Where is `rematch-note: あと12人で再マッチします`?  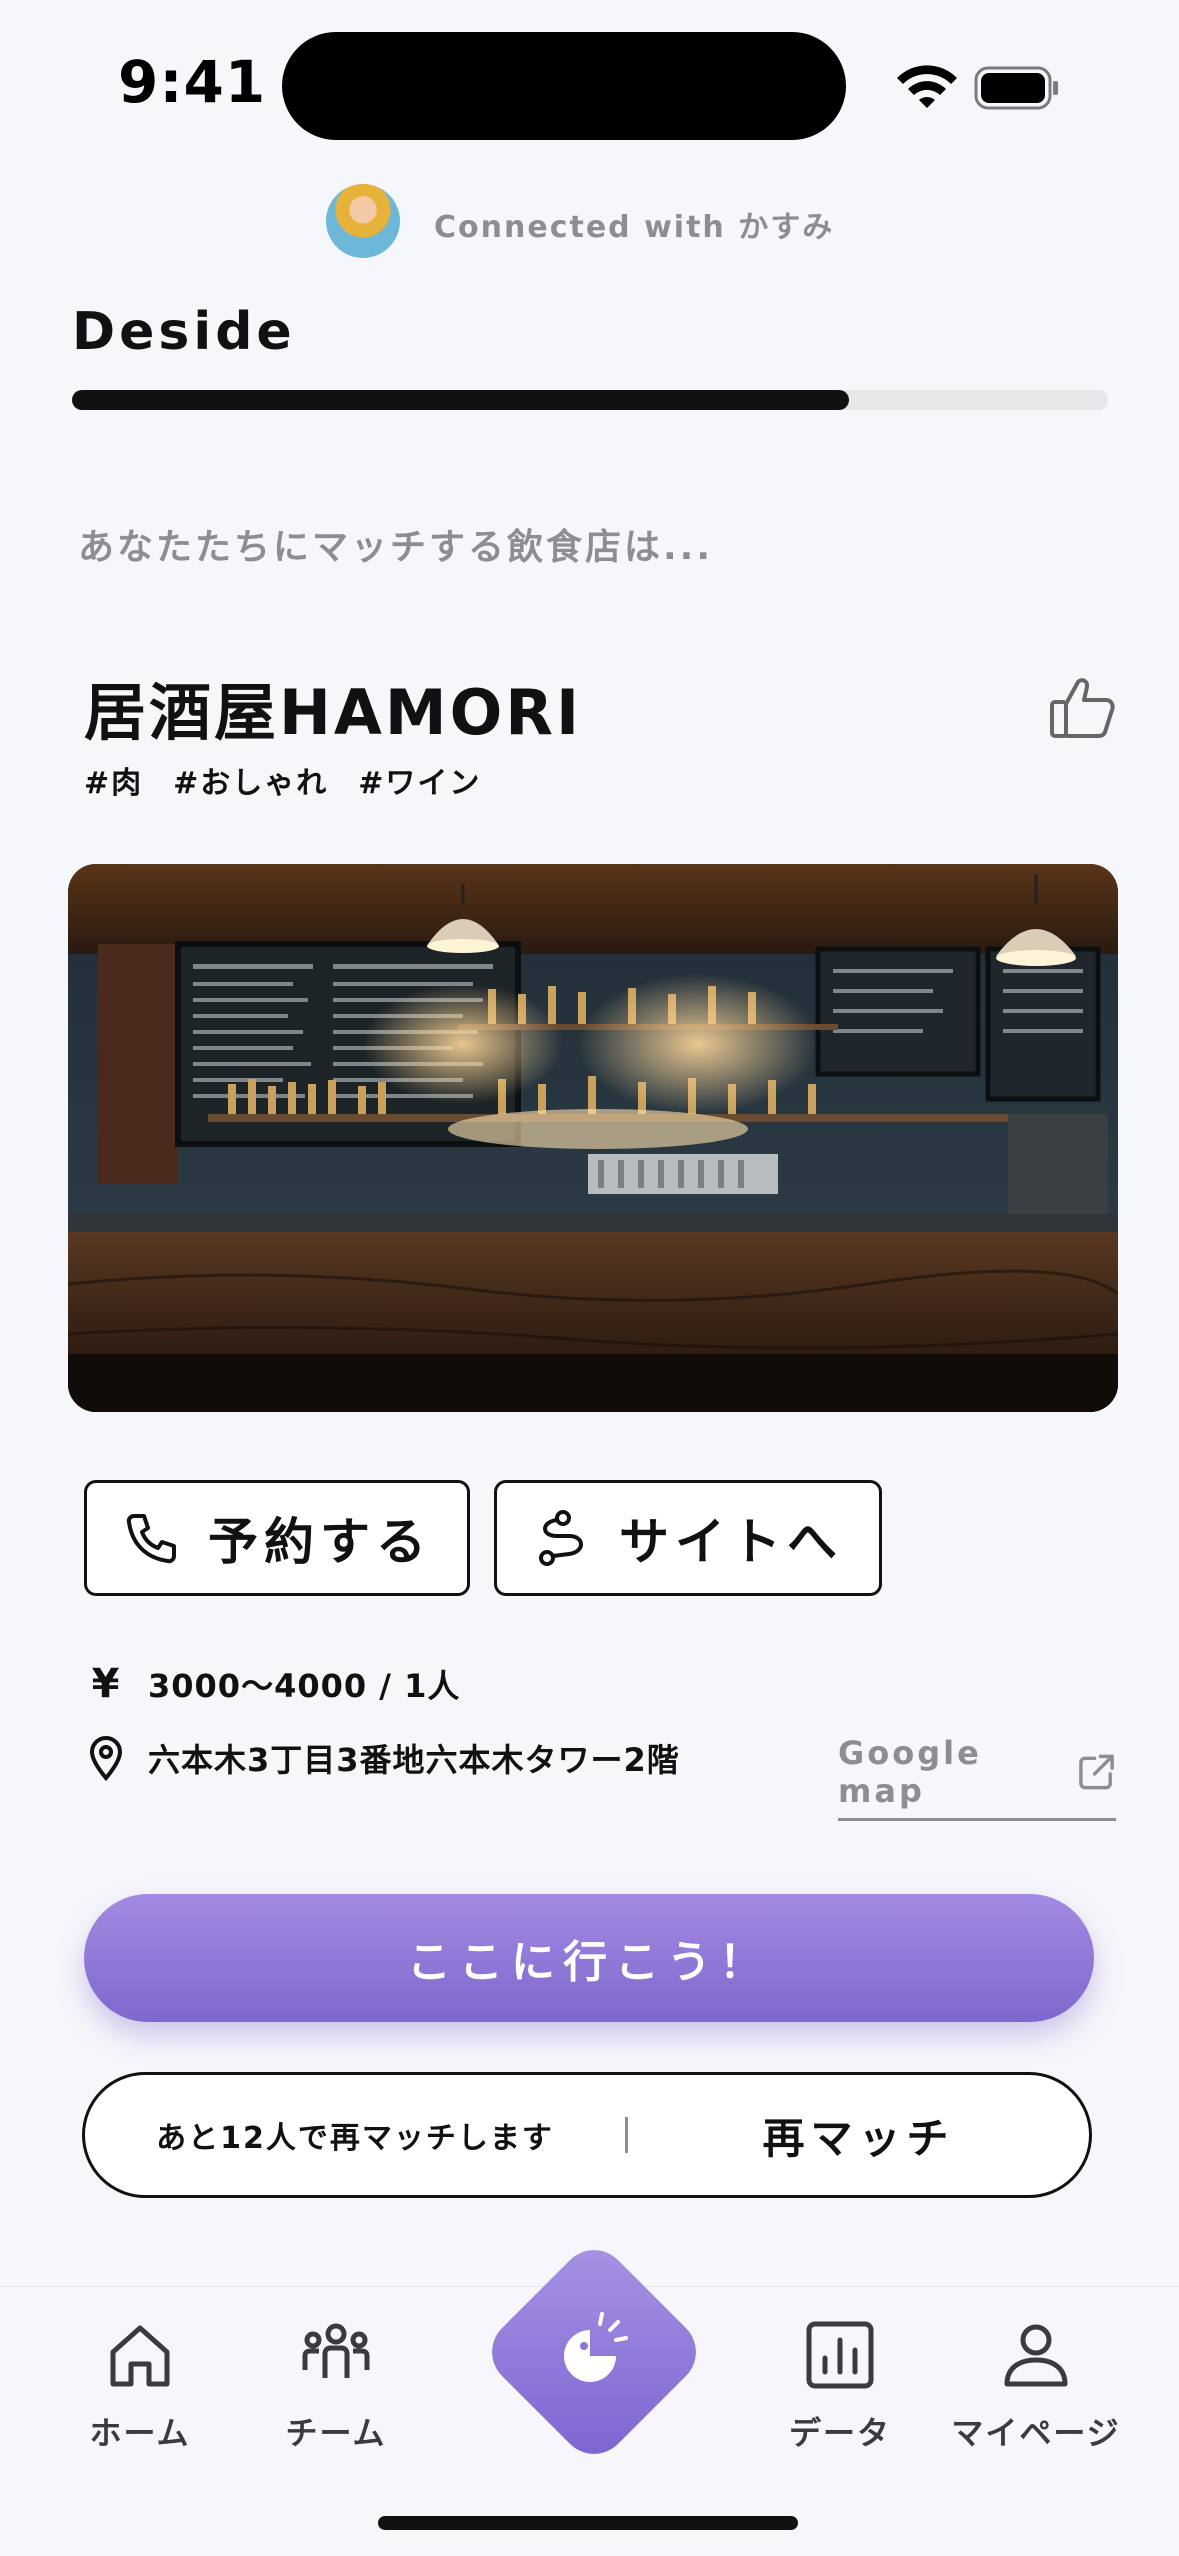 rematch-note: あと12人で再マッチします is located at coordinates (355, 2138).